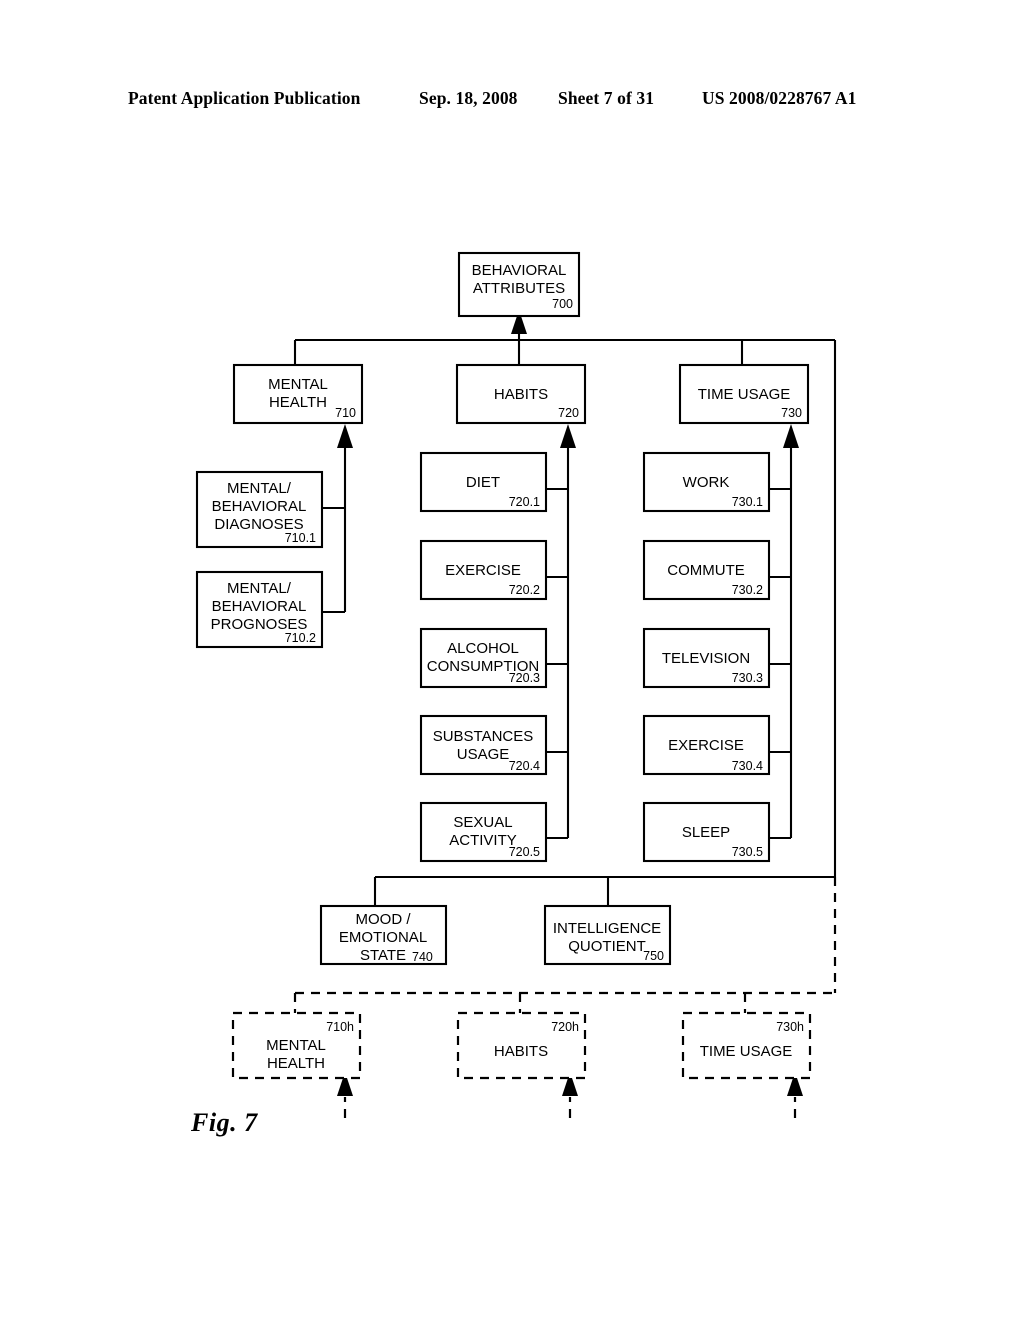 The width and height of the screenshot is (1024, 1320). I want to click on node-700-label-line1: BEHAVIORAL, so click(519, 270).